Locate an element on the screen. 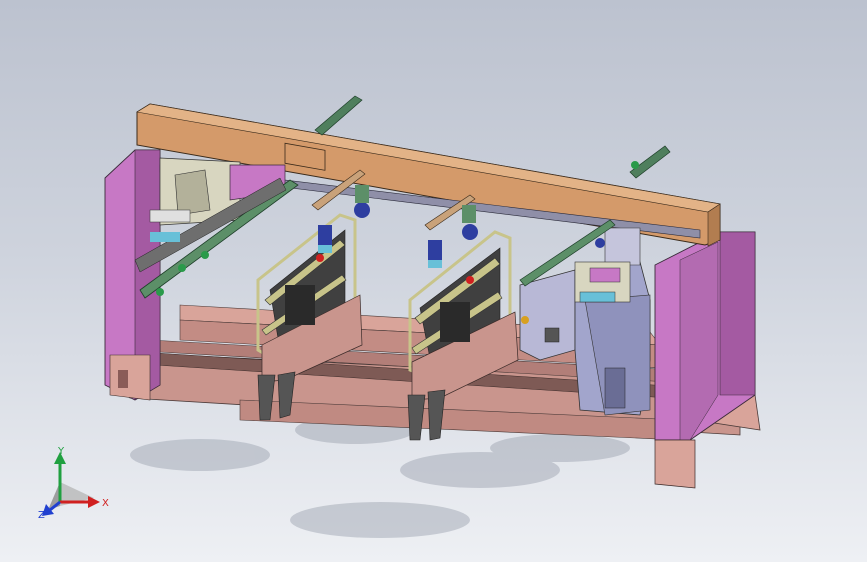  x-axis-arrowhead is located at coordinates (94, 502).